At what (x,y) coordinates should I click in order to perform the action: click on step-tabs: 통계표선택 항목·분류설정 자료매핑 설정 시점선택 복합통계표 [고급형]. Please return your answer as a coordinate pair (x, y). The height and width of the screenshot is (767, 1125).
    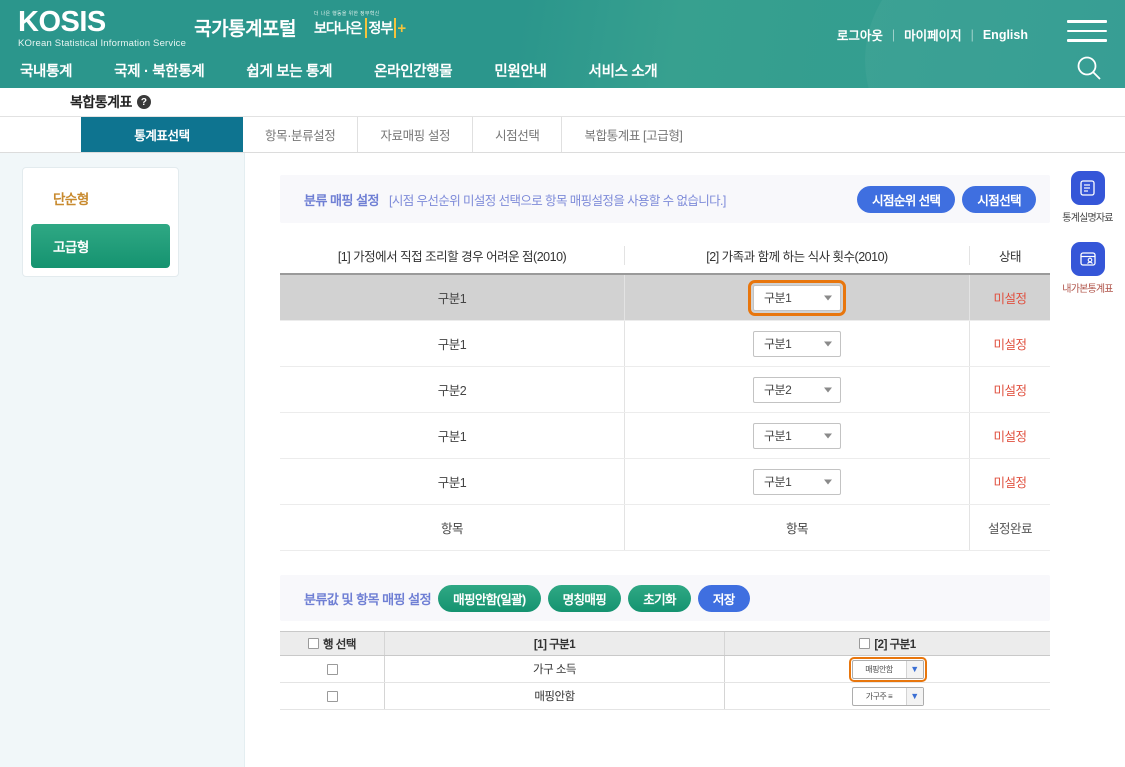
    Looking at the image, I should click on (562, 135).